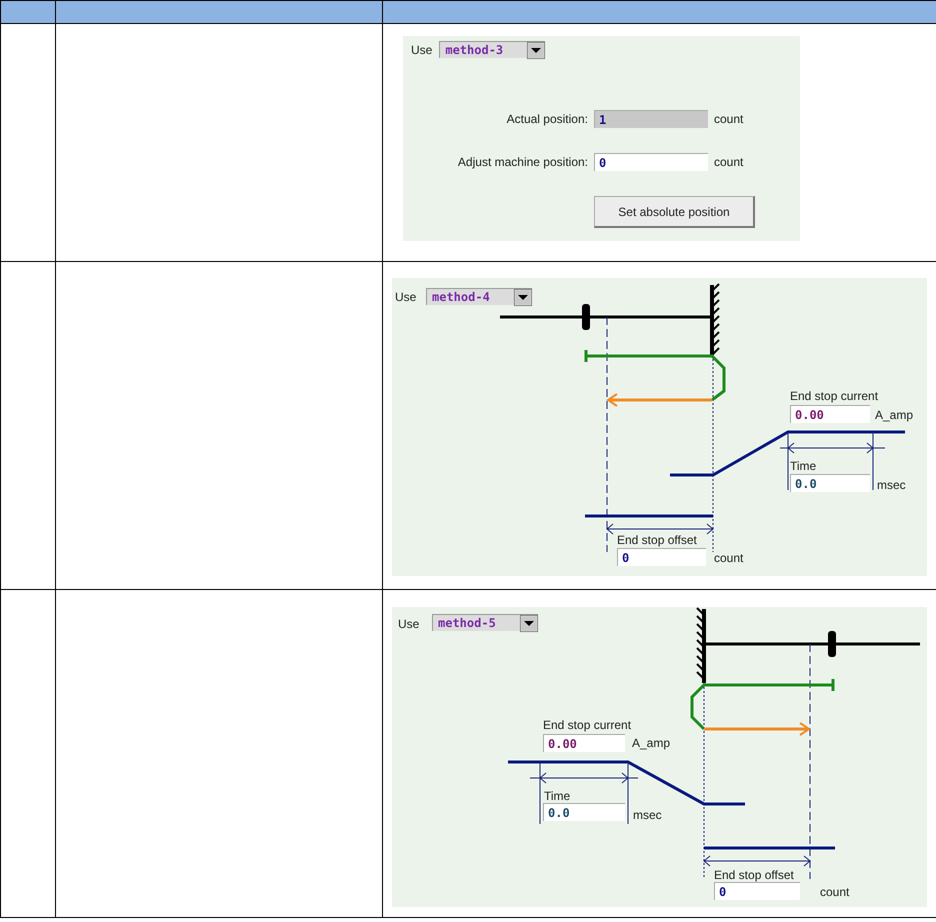  I want to click on position-field: 0, so click(651, 162).